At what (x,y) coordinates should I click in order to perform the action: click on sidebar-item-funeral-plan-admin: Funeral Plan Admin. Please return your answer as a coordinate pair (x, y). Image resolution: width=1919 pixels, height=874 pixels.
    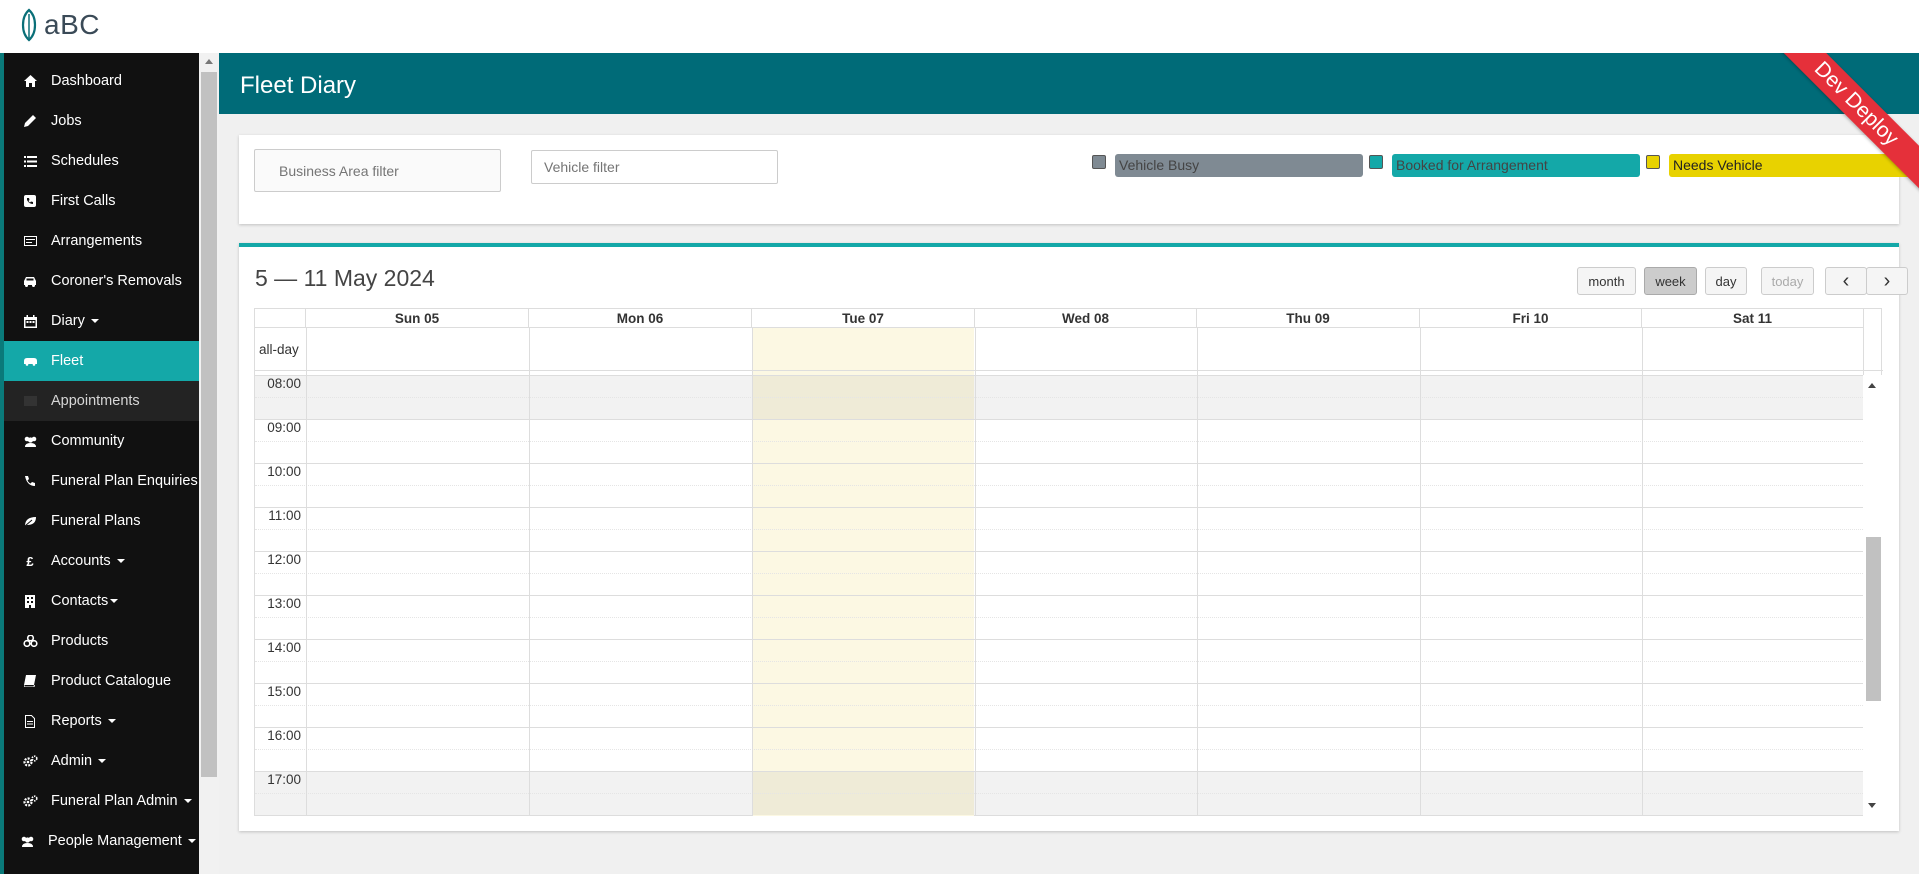
    Looking at the image, I should click on (101, 801).